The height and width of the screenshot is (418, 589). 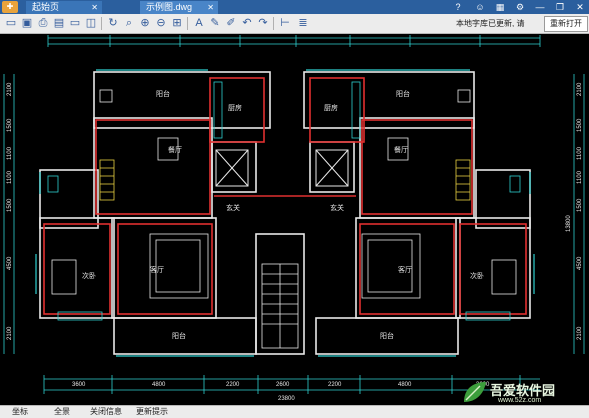 What do you see at coordinates (560, 7) in the screenshot?
I see `restore-icon: ❐` at bounding box center [560, 7].